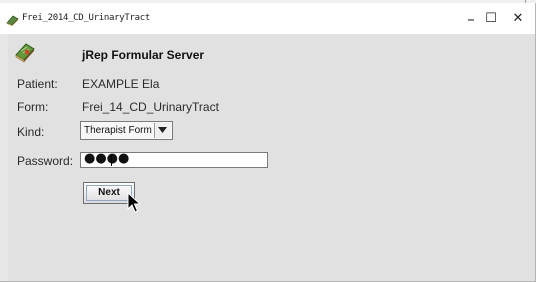 The height and width of the screenshot is (282, 536). I want to click on app-title: jRep Formular Server, so click(143, 55).